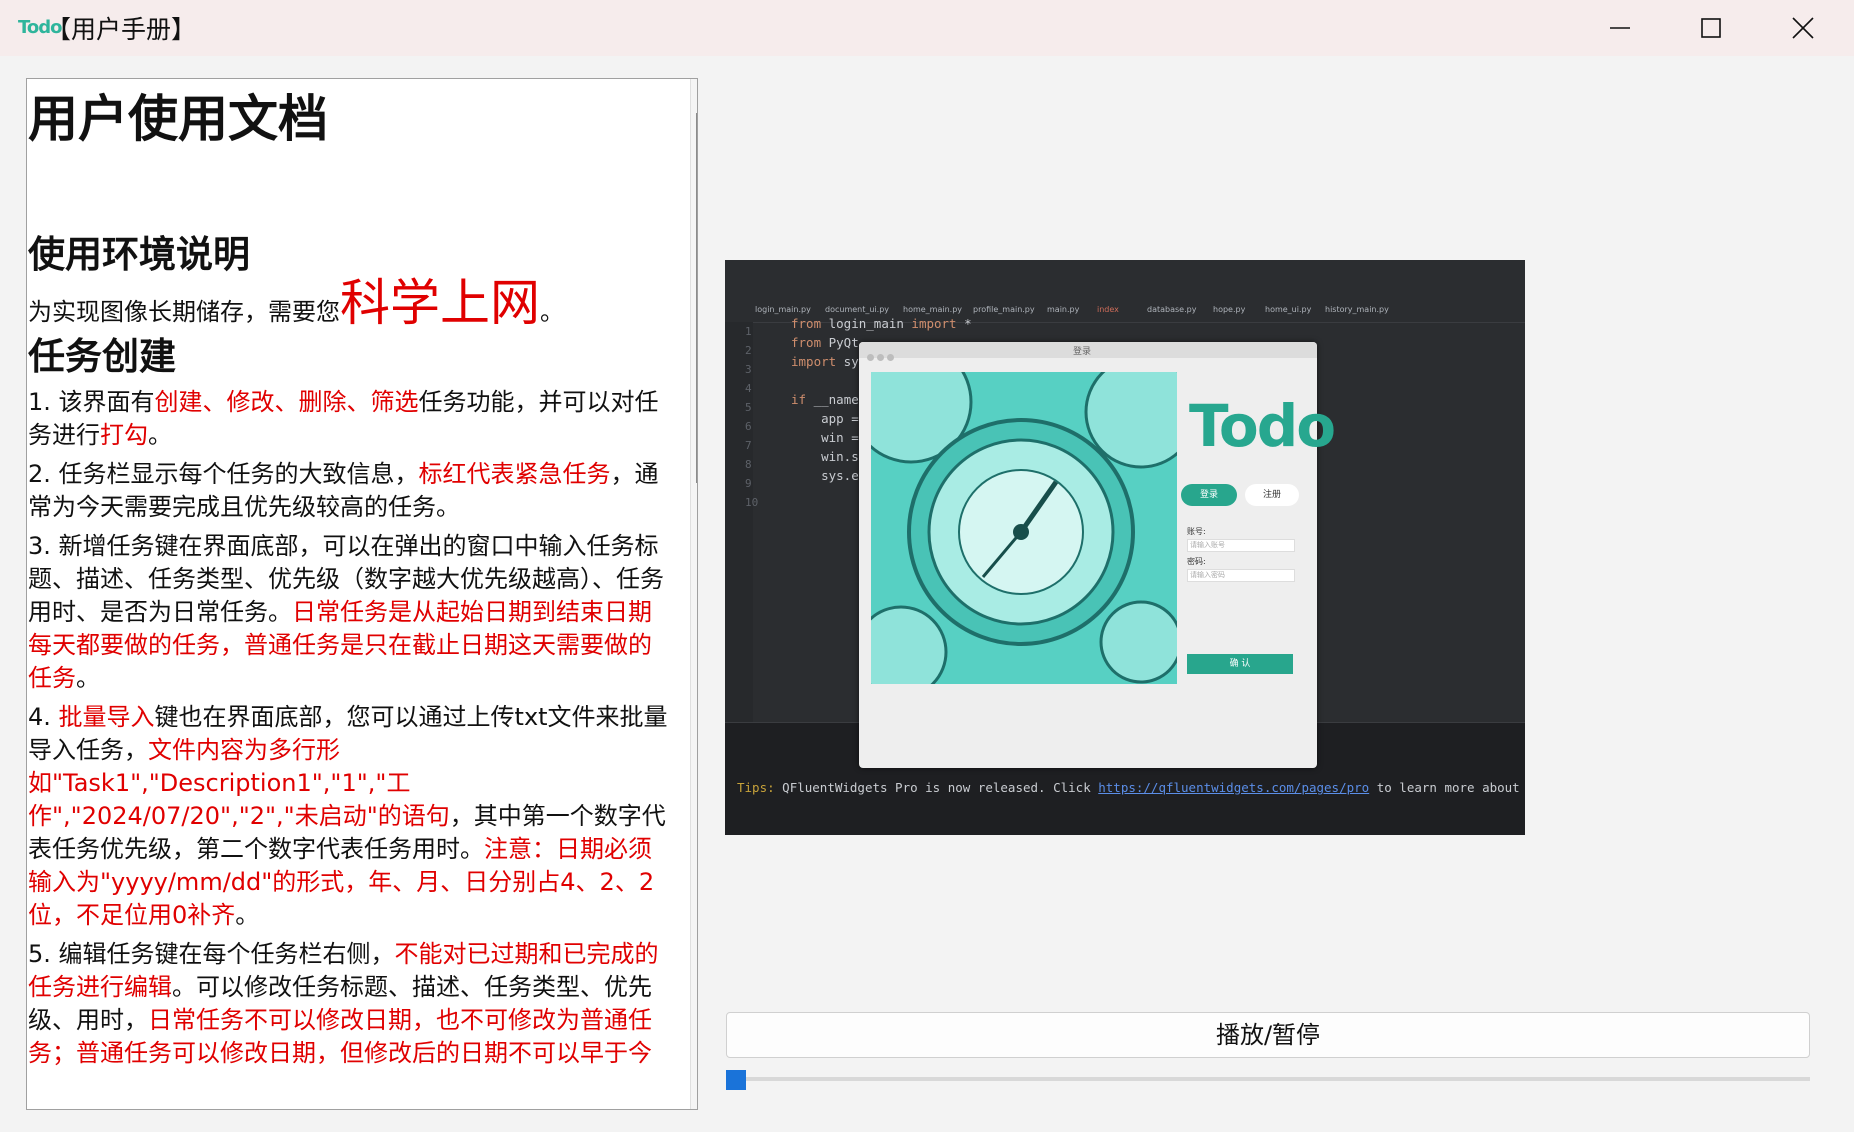 The image size is (1854, 1132). I want to click on close-button, so click(1803, 28).